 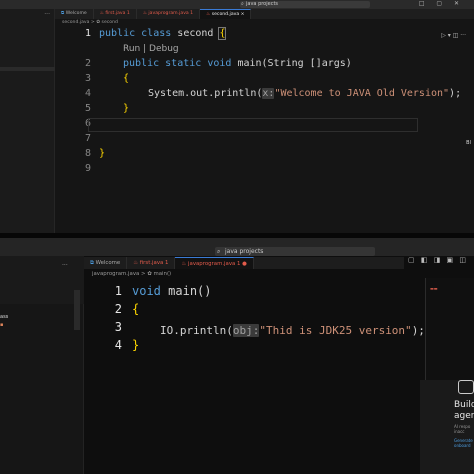 I want to click on sidebar-item-selected: ▪, so click(x=1, y=325).